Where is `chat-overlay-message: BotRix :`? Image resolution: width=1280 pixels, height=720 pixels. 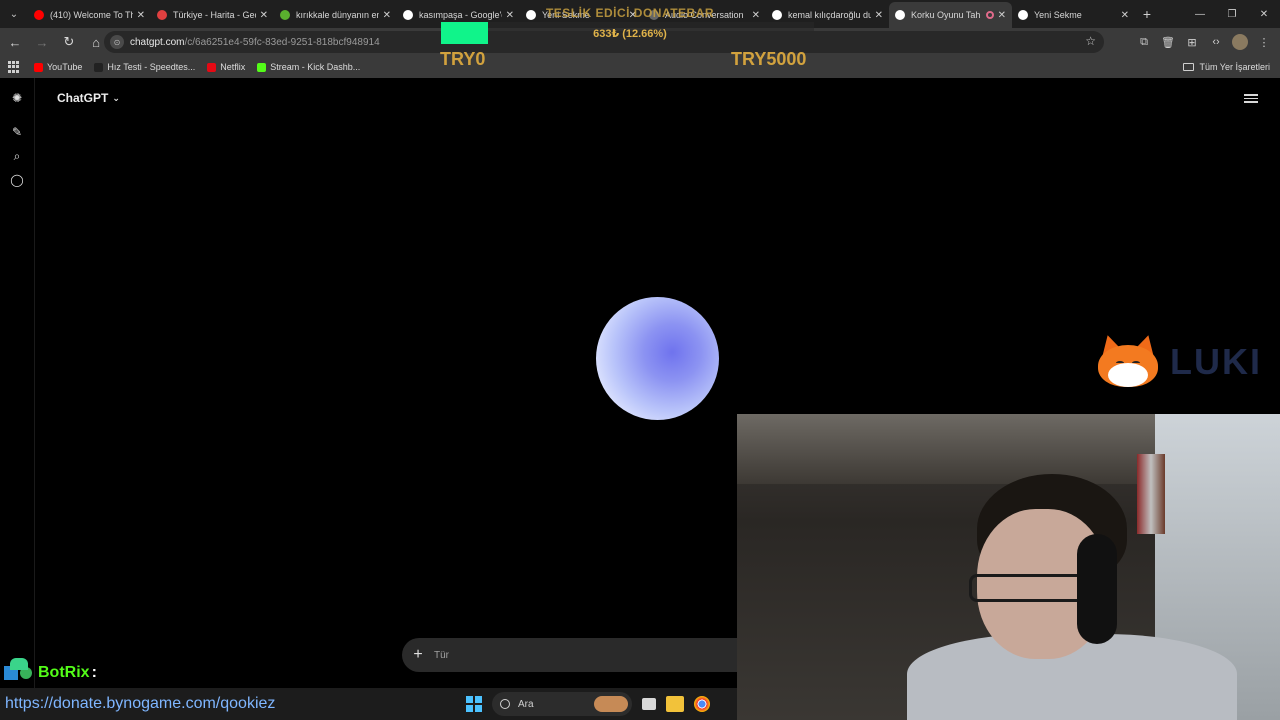 chat-overlay-message: BotRix : is located at coordinates (50, 670).